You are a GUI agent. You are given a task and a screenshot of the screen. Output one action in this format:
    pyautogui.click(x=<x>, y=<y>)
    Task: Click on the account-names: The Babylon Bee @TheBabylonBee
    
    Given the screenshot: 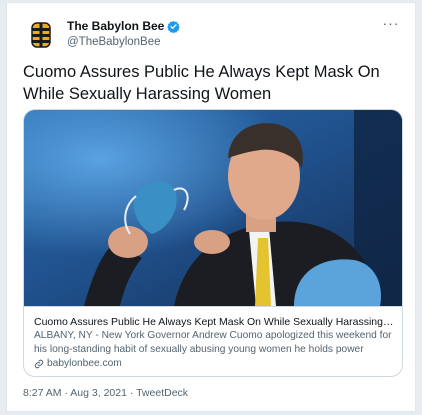 What is the action you would take?
    pyautogui.click(x=124, y=33)
    